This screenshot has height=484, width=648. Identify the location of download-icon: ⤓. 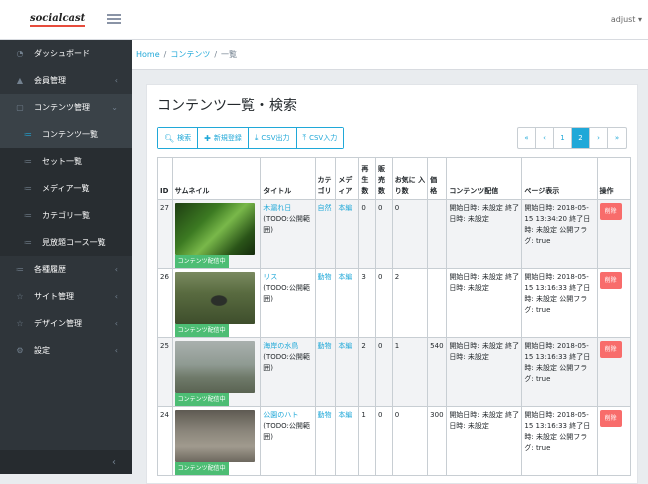
(256, 137).